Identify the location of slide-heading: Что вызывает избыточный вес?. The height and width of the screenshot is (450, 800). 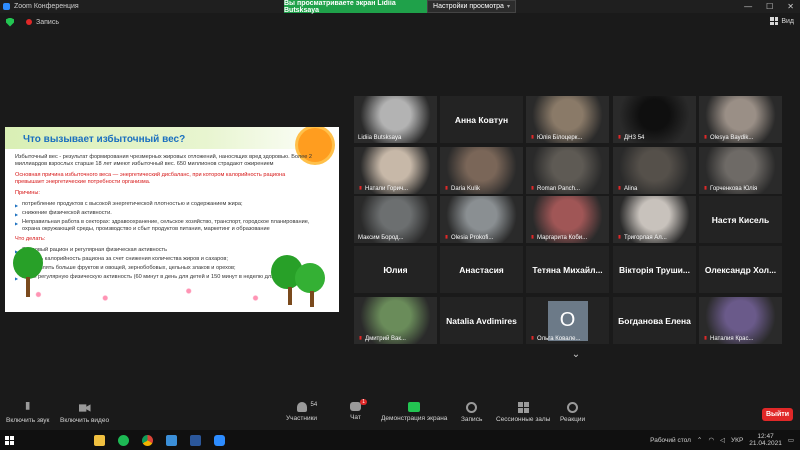
(104, 139).